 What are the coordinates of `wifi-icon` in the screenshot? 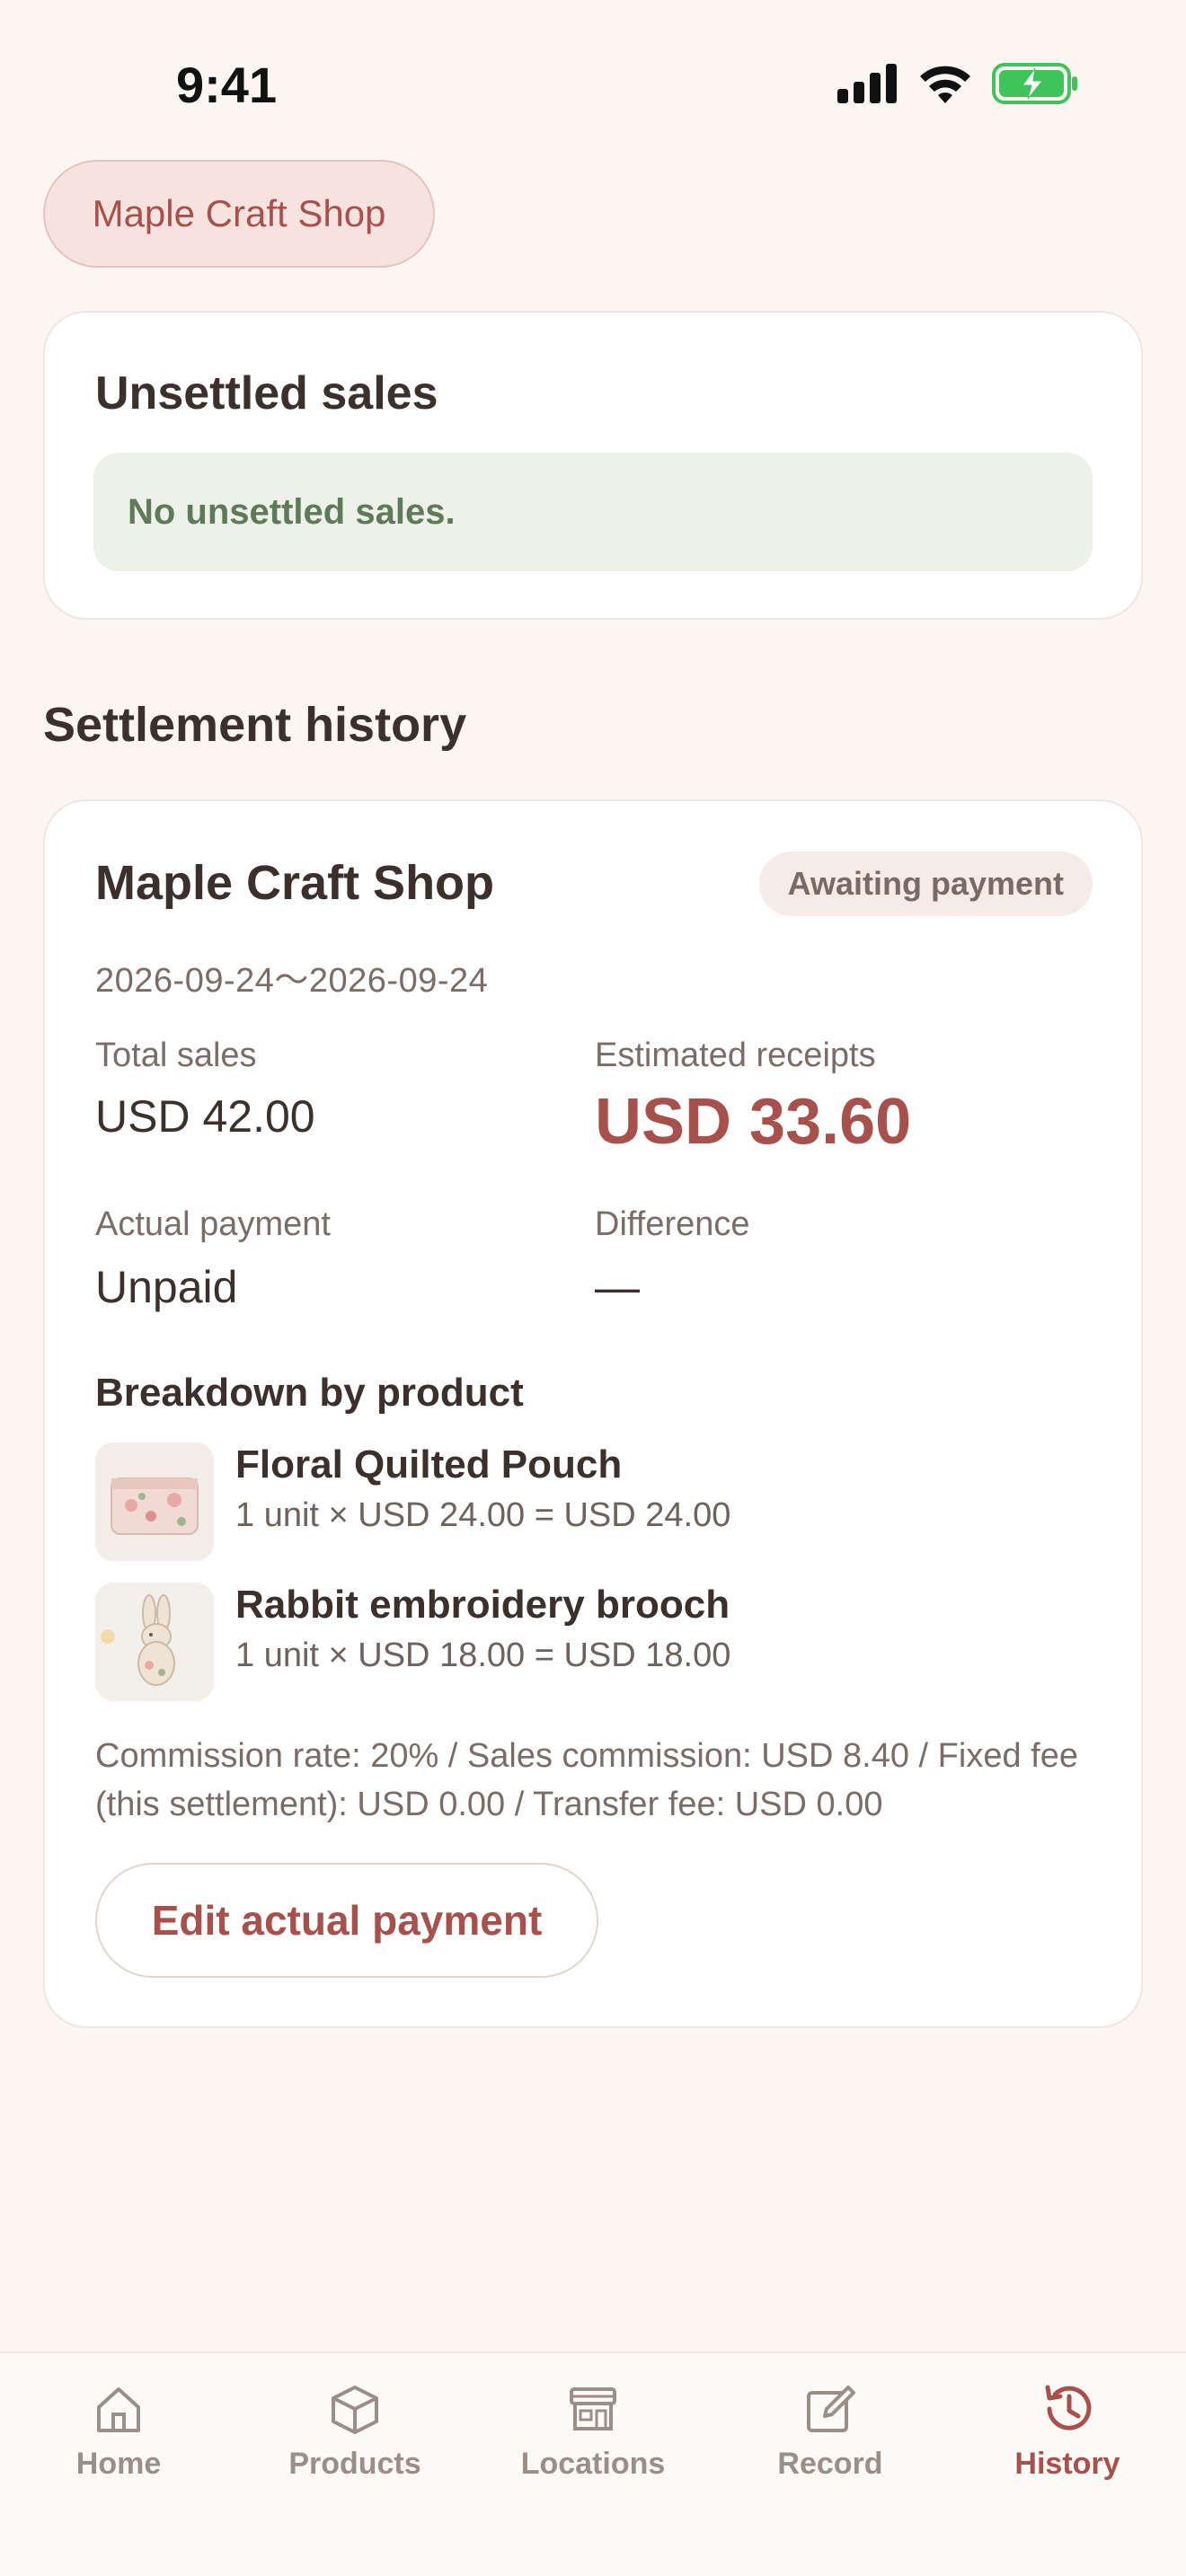 It's located at (945, 84).